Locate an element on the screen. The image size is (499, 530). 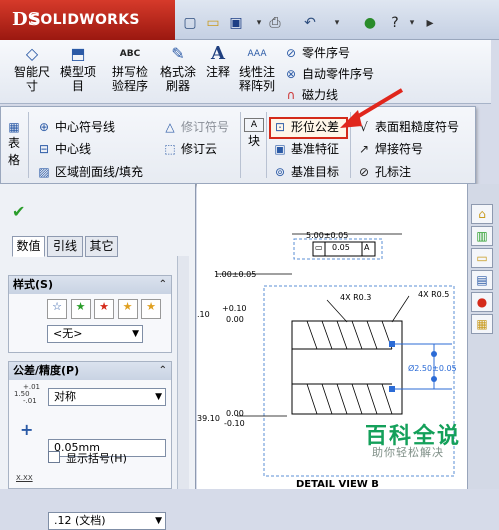
auto-balloon-button: ⊗ 自动零件序号 is located at coordinates (328, 74).